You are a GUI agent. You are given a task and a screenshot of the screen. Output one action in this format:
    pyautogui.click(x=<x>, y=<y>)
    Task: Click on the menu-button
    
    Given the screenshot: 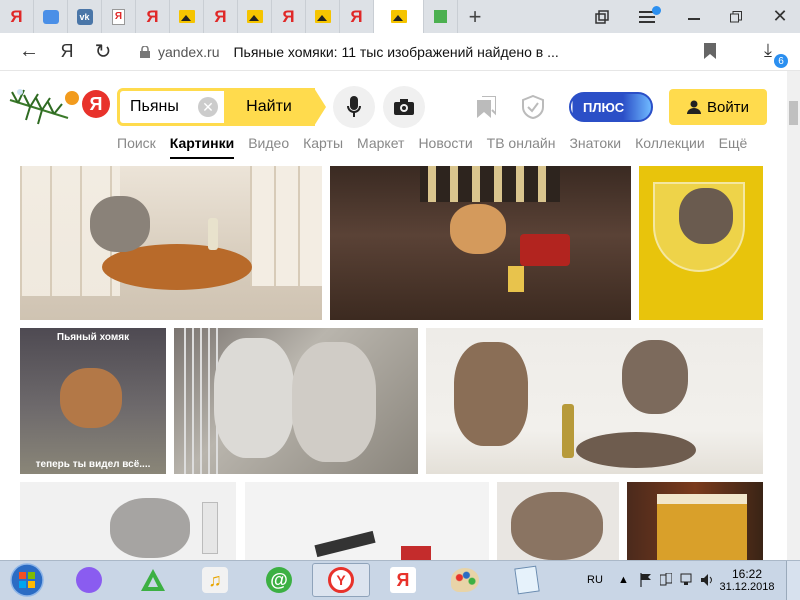 What is the action you would take?
    pyautogui.click(x=648, y=16)
    